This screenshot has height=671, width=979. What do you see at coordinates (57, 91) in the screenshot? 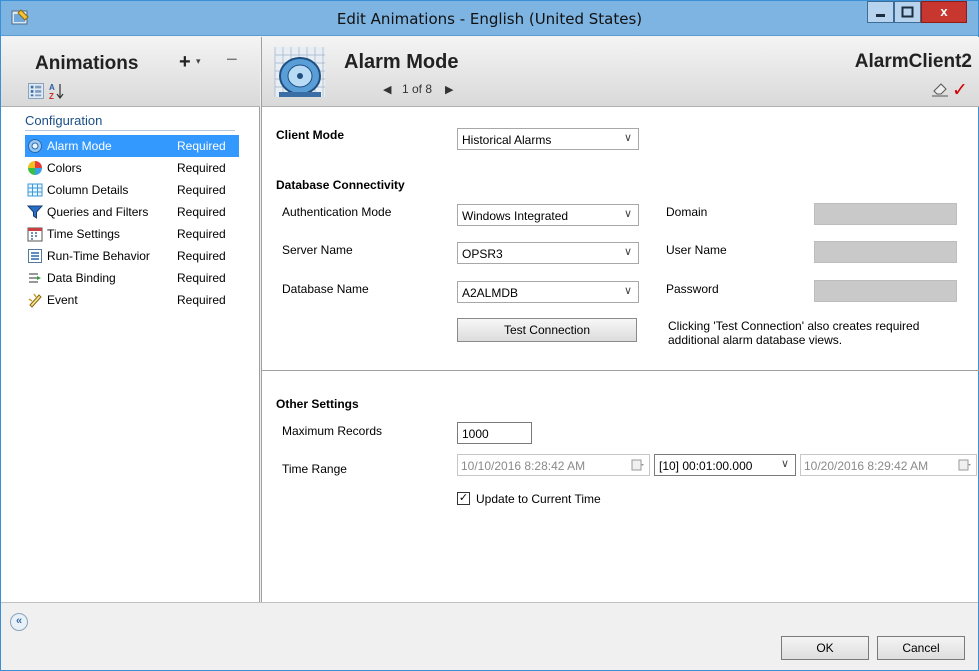
I see `alphabetical-sort-icon: A Z` at bounding box center [57, 91].